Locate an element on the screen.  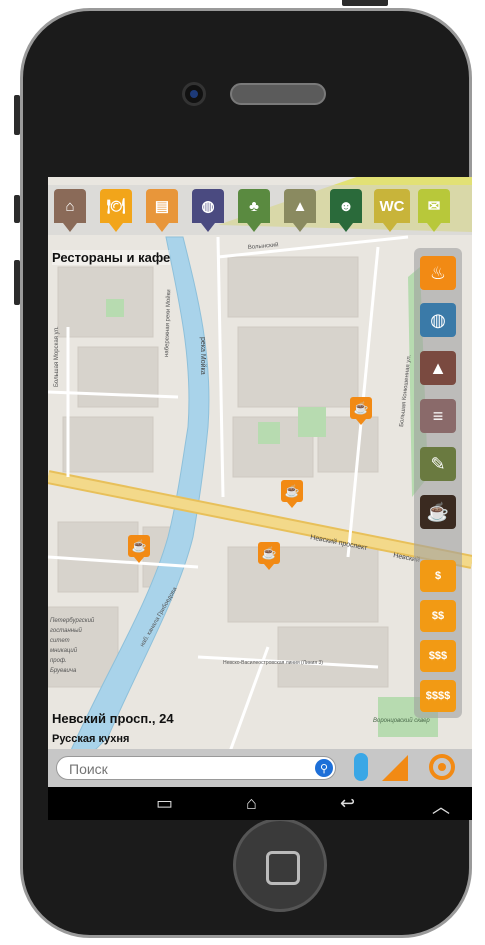
volume-up-button is located at coordinates (17, 115).